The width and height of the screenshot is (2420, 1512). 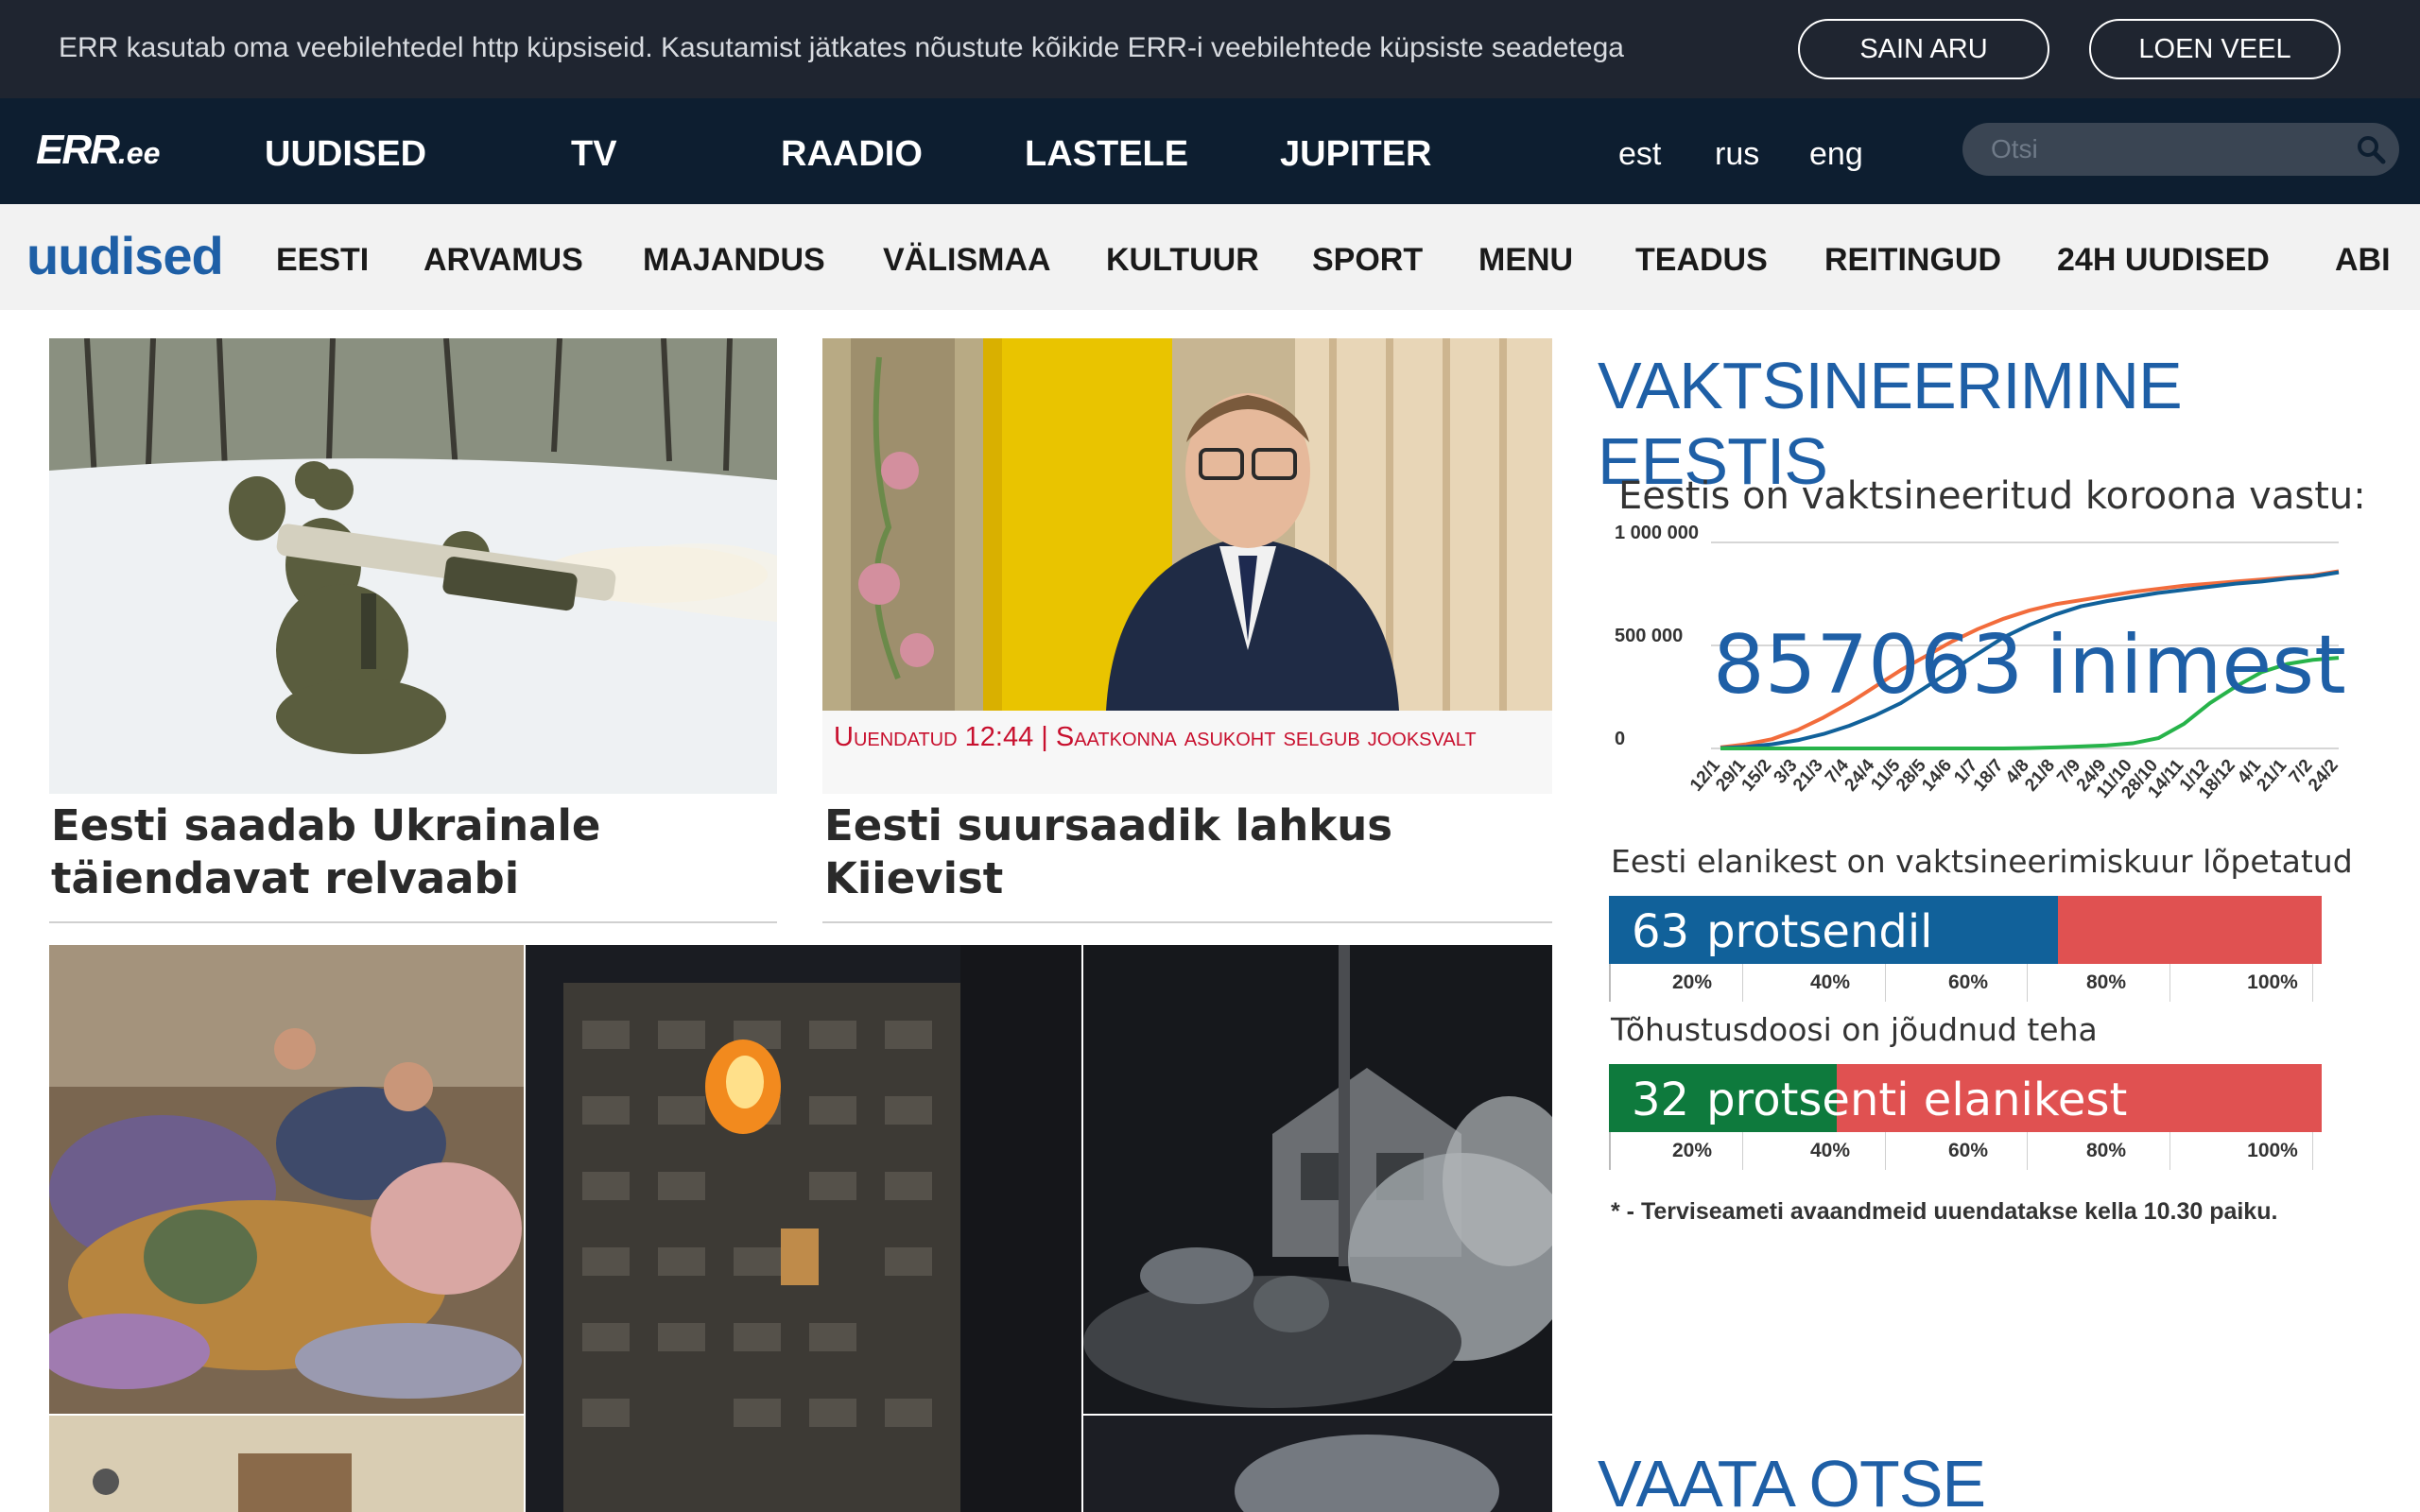 What do you see at coordinates (345, 154) in the screenshot?
I see `top-nav-uudised: UUDISED` at bounding box center [345, 154].